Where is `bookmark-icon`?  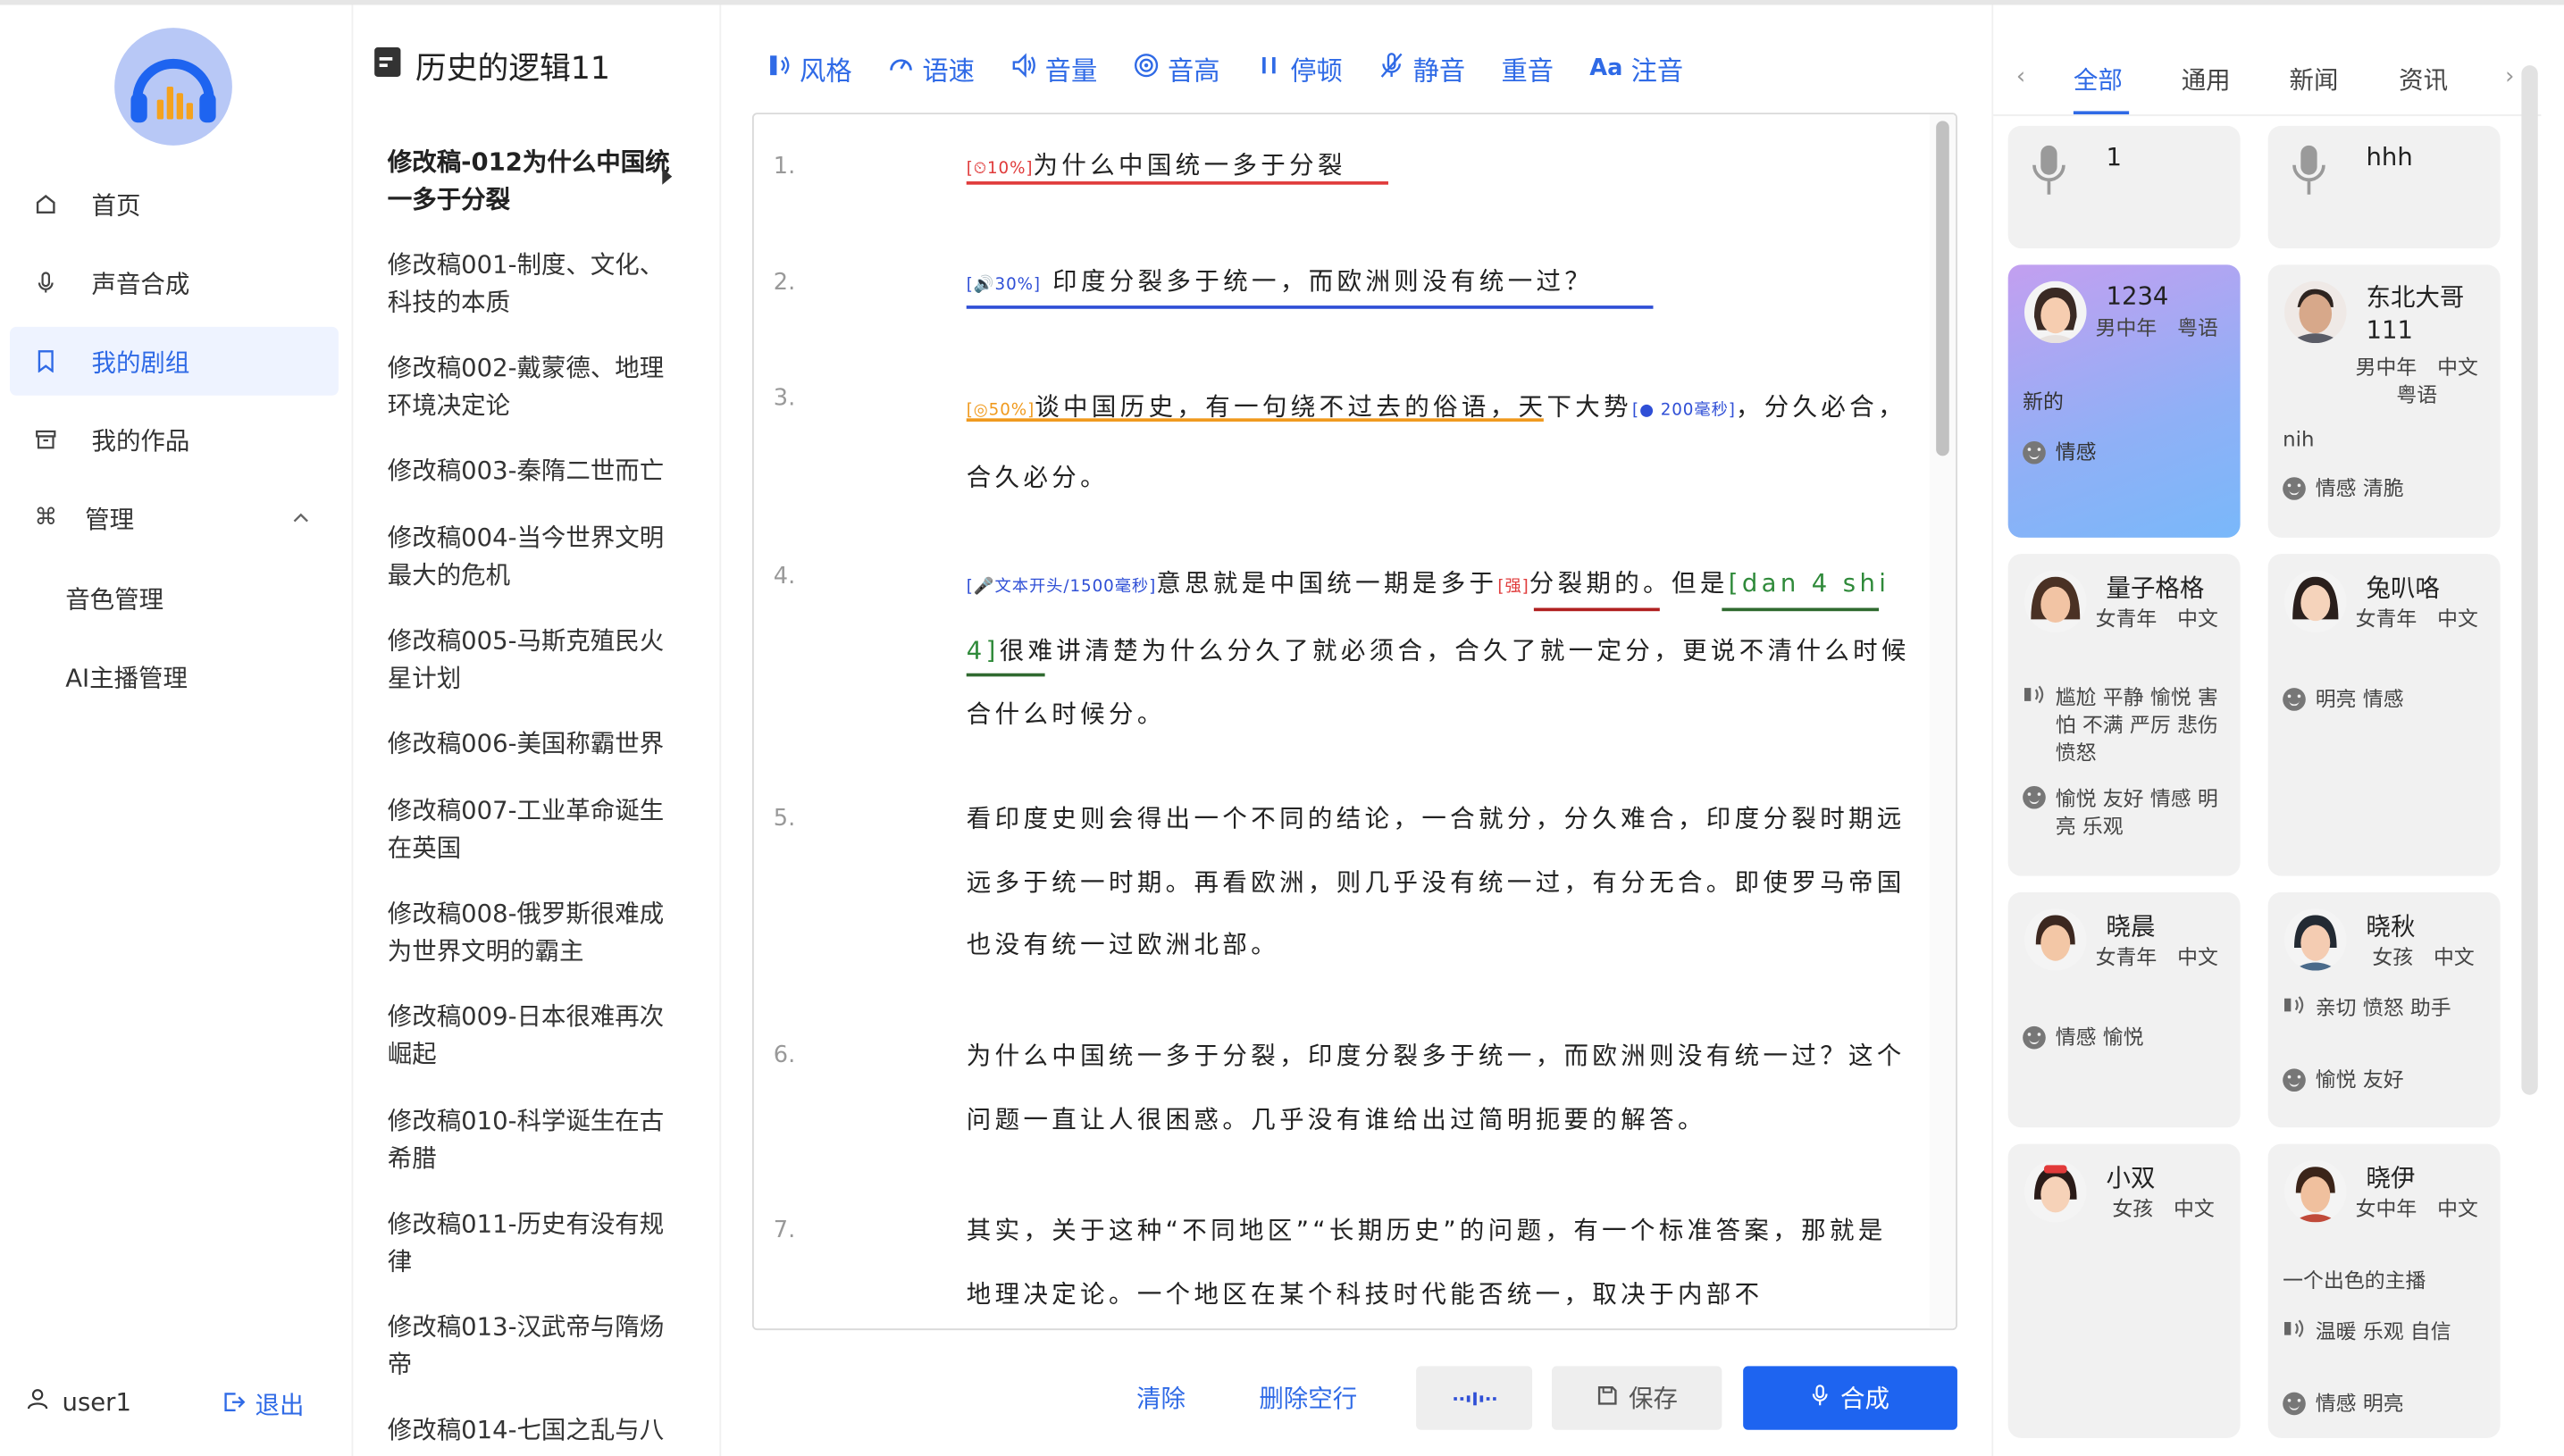 bookmark-icon is located at coordinates (46, 361).